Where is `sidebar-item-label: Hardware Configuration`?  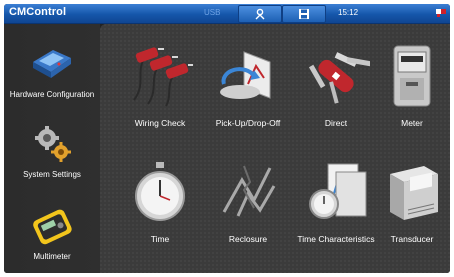
sidebar-item-label: Hardware Configuration is located at coordinates (52, 94).